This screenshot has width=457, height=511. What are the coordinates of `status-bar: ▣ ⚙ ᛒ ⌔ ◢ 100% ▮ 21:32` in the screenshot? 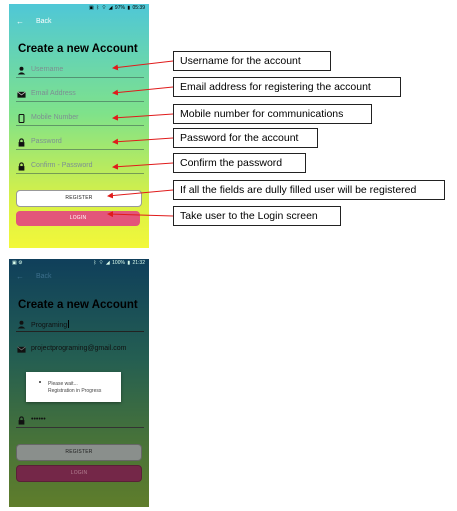 It's located at (79, 263).